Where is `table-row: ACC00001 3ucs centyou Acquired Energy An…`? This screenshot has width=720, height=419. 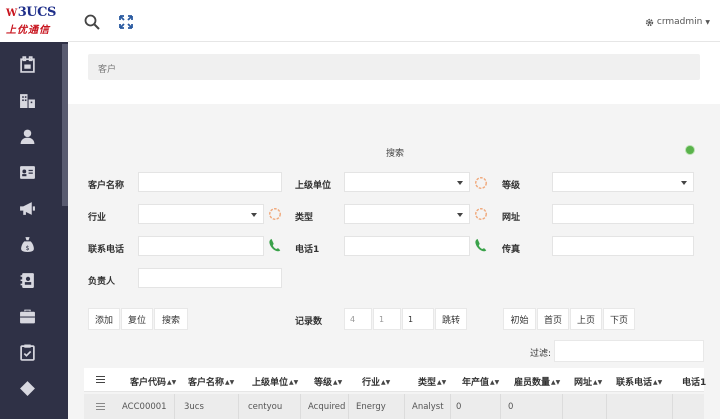 table-row: ACC00001 3ucs centyou Acquired Energy An… is located at coordinates (394, 406).